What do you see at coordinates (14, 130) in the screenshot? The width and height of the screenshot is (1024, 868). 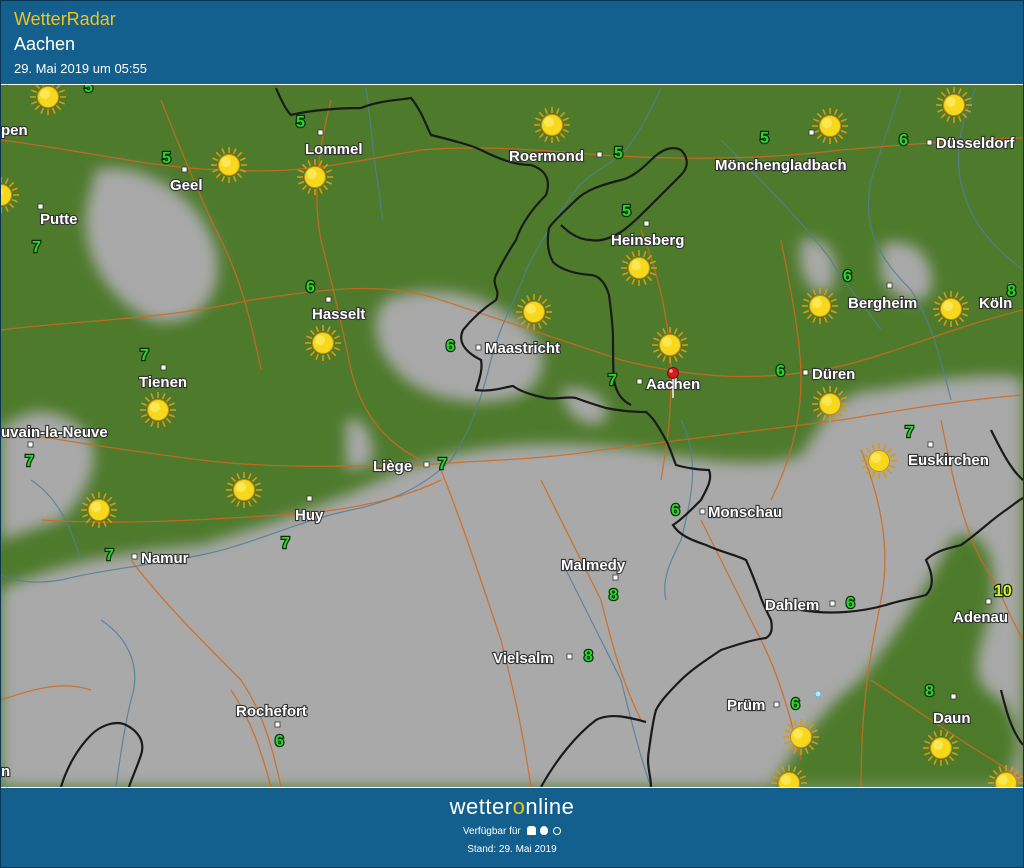 I see `city-label-edge-pen: pen` at bounding box center [14, 130].